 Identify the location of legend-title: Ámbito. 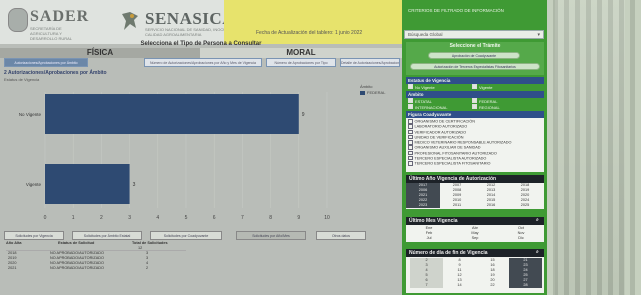
(366, 86).